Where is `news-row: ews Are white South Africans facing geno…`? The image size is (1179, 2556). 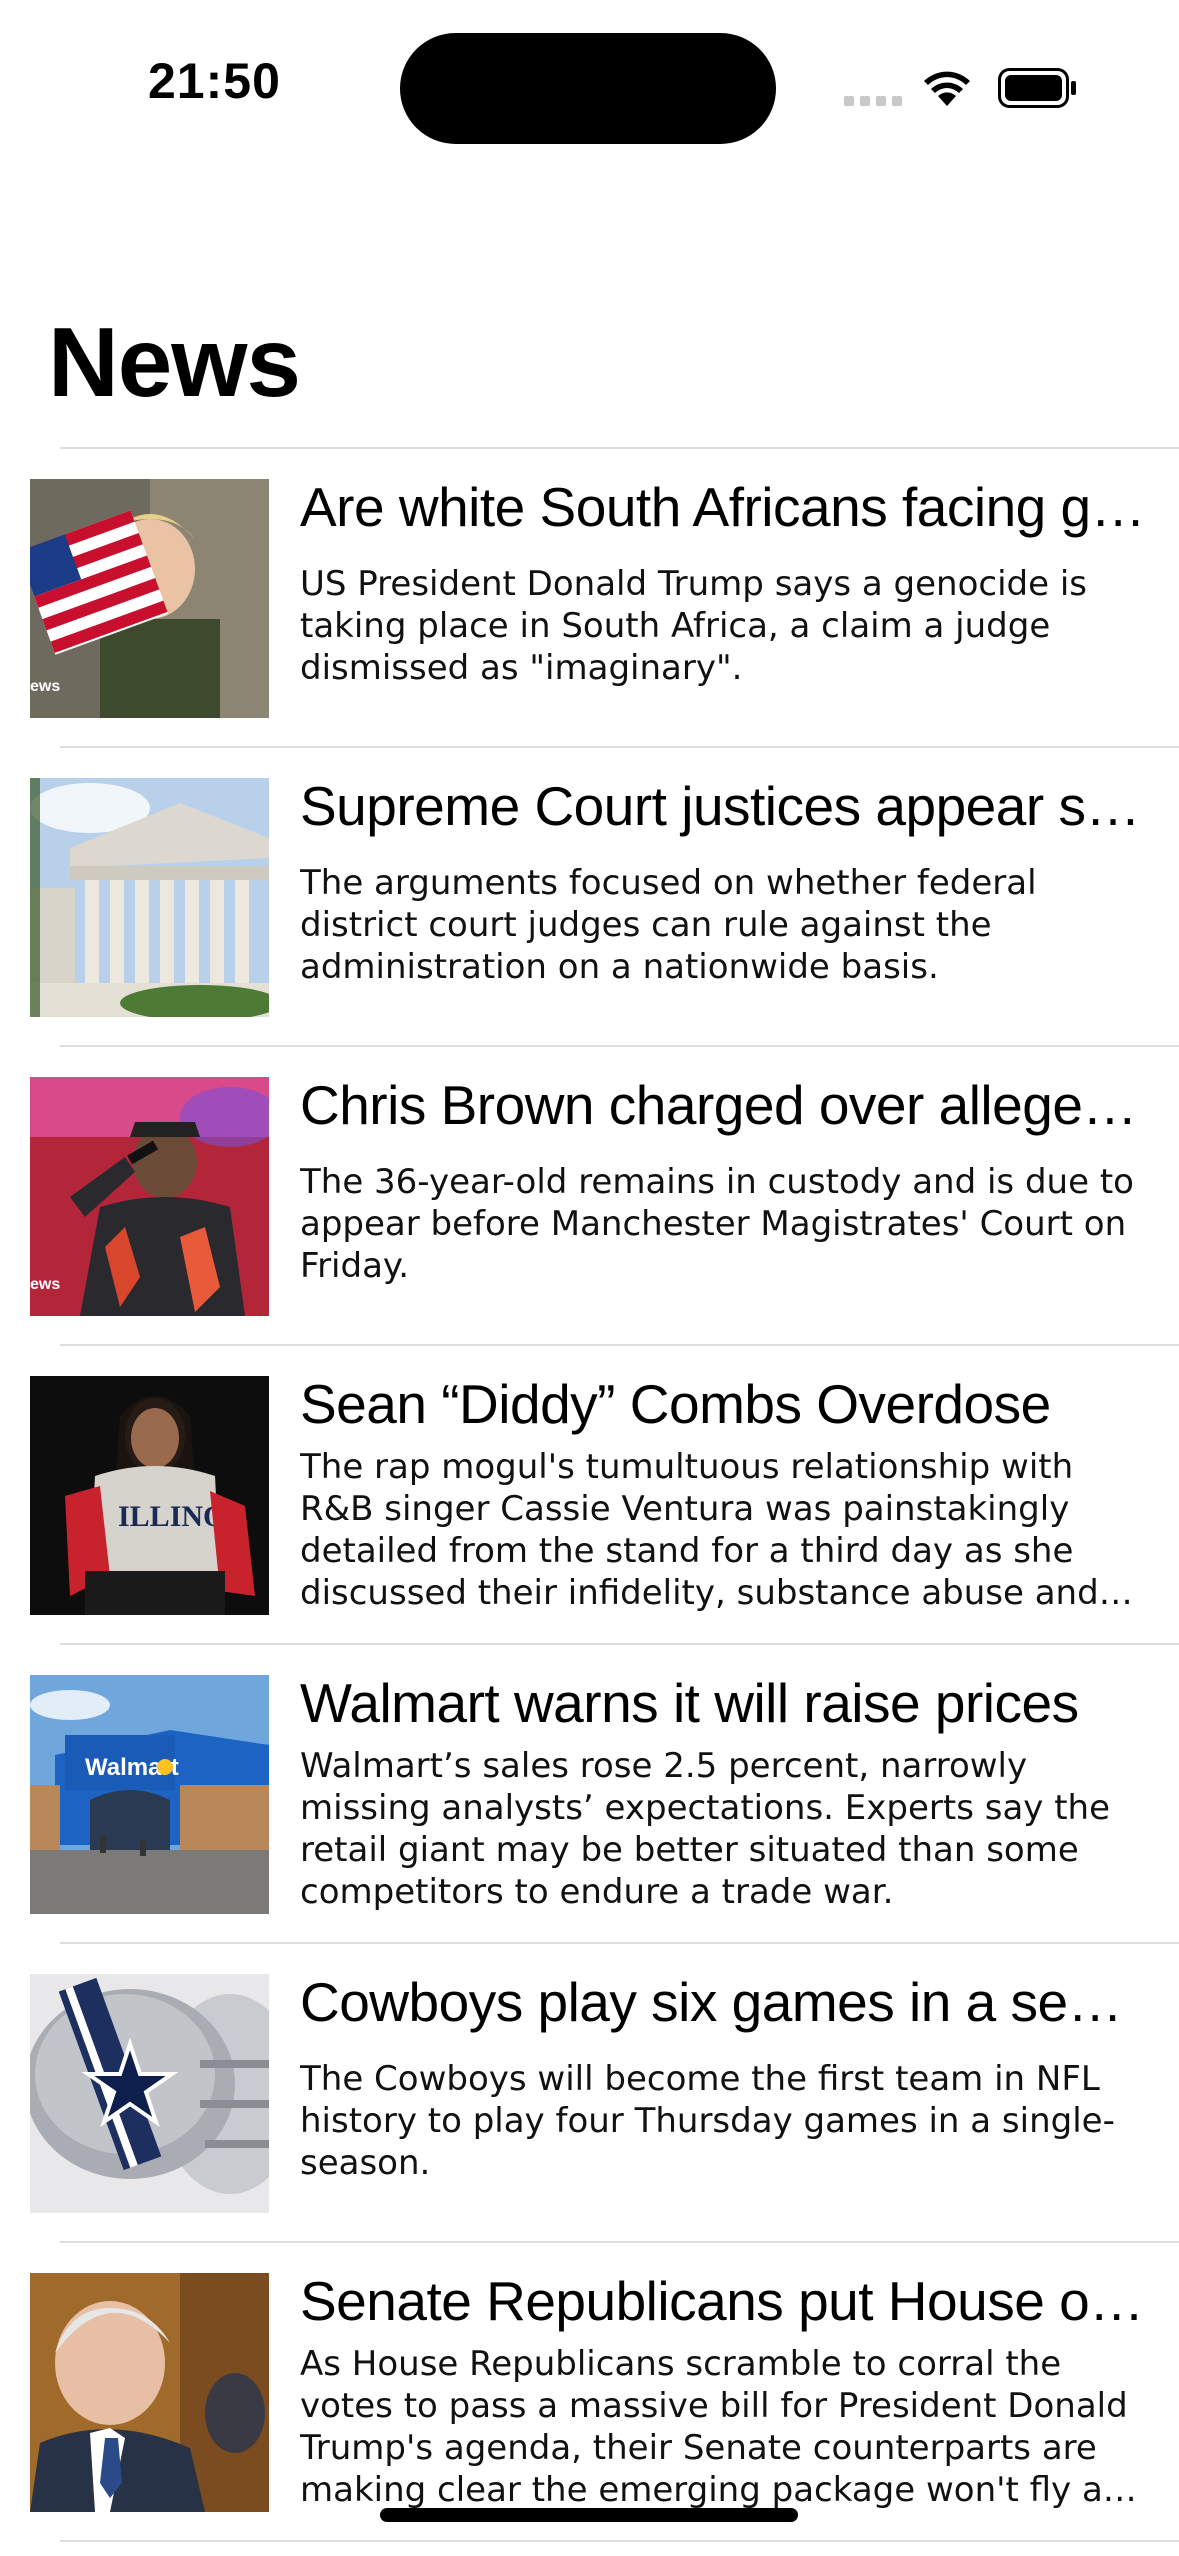
news-row: ews Are white South Africans facing geno… is located at coordinates (589, 597).